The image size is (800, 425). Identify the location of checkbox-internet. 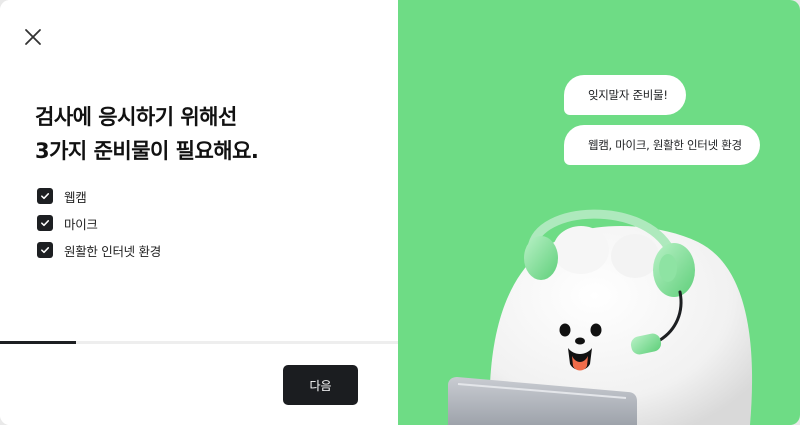
(45, 250).